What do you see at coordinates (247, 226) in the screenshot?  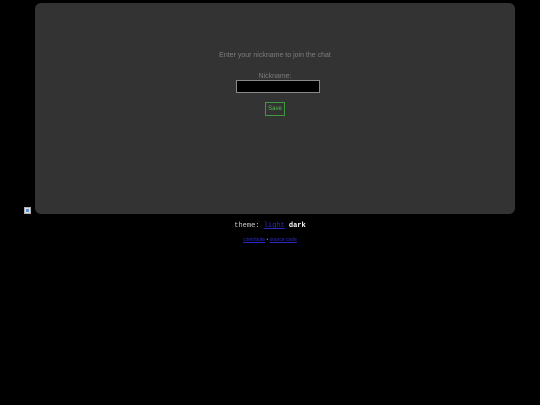 I see `theme-label: theme:` at bounding box center [247, 226].